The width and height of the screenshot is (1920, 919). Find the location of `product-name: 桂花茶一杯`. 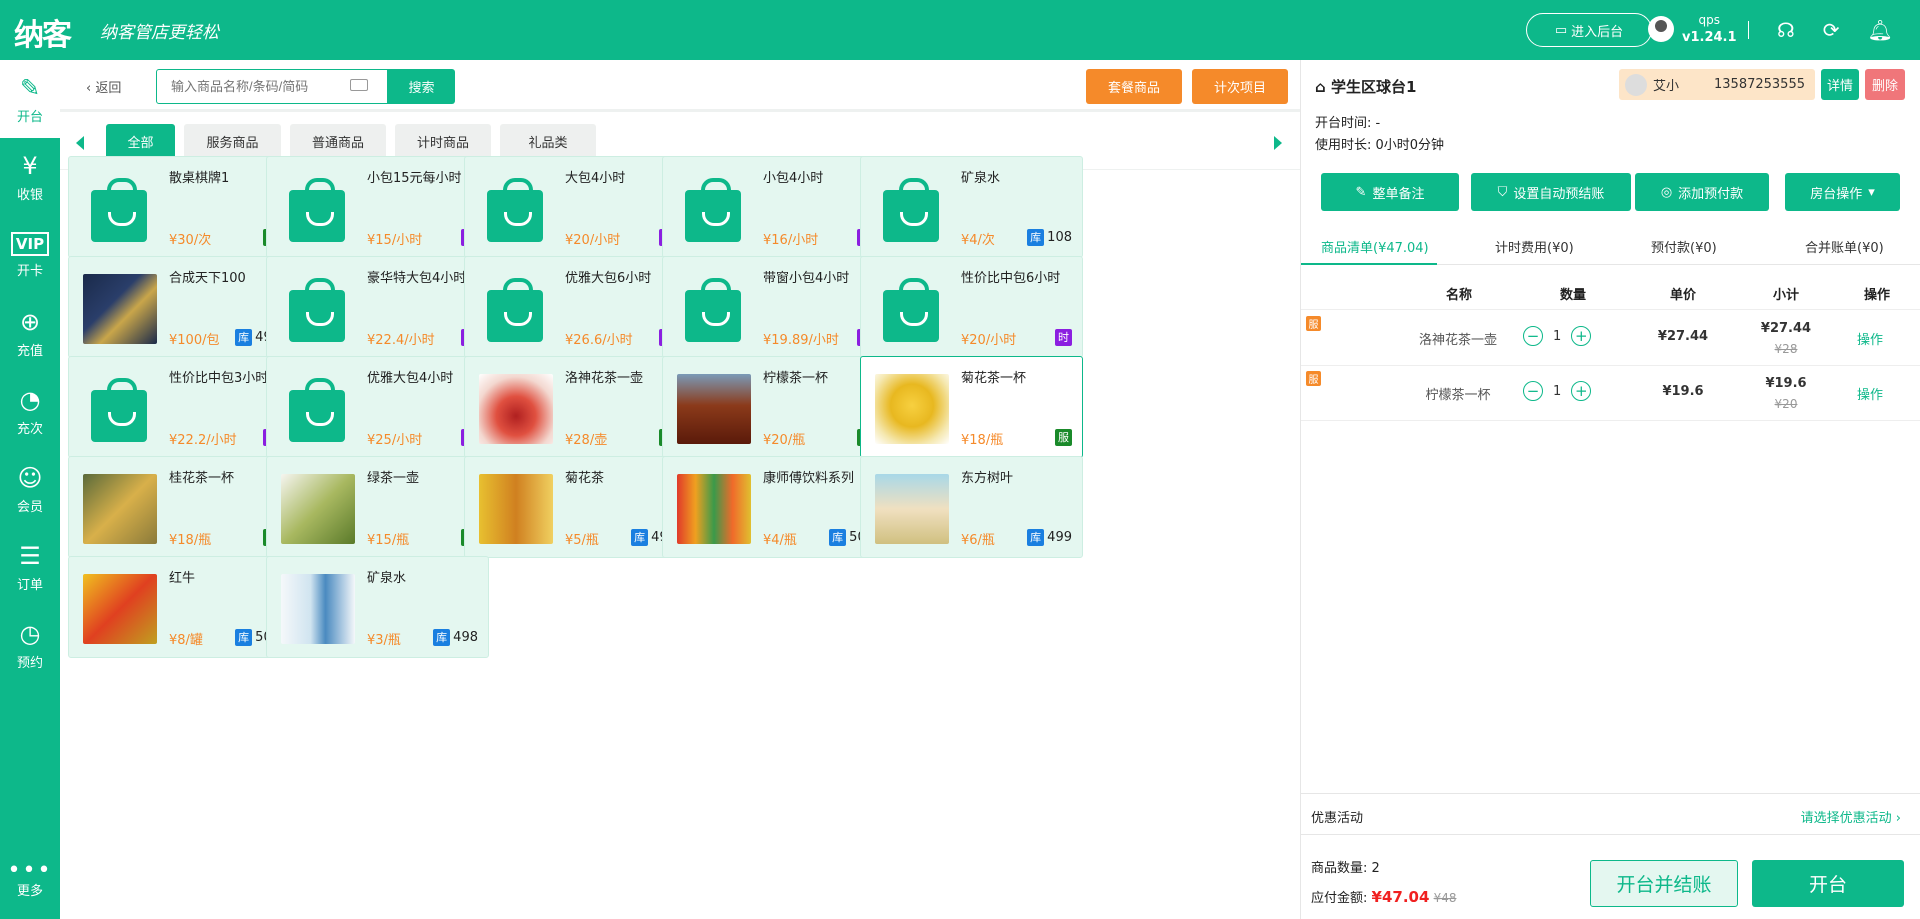

product-name: 桂花茶一杯 is located at coordinates (202, 478).